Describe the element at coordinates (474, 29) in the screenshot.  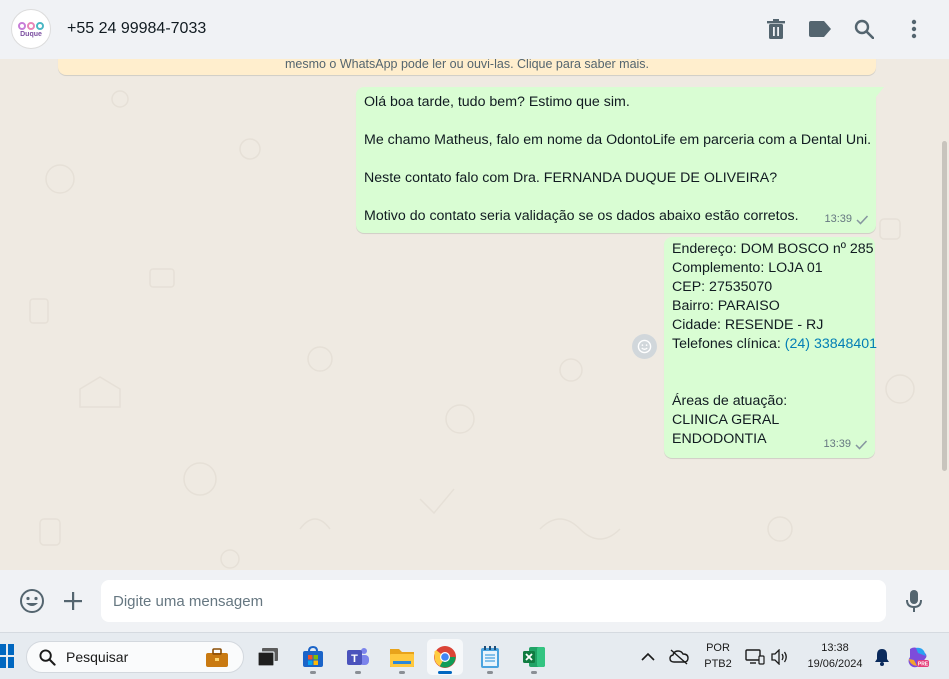
I see `chat-header: Duque +55 24 99984-7033` at that location.